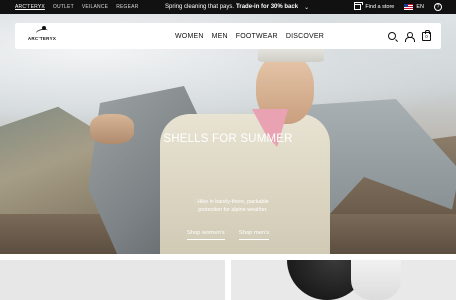  I want to click on account-icon, so click(410, 36).